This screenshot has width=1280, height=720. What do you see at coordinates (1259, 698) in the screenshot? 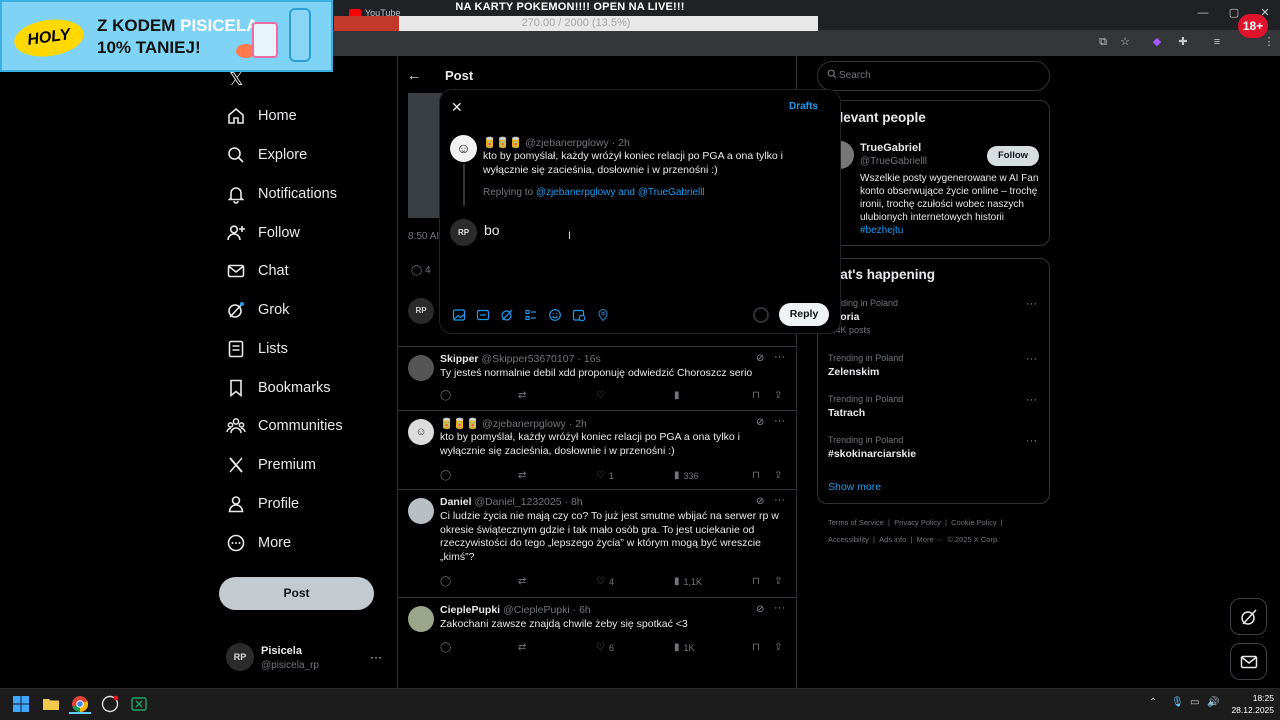
I see `clock-time: 18:25` at bounding box center [1259, 698].